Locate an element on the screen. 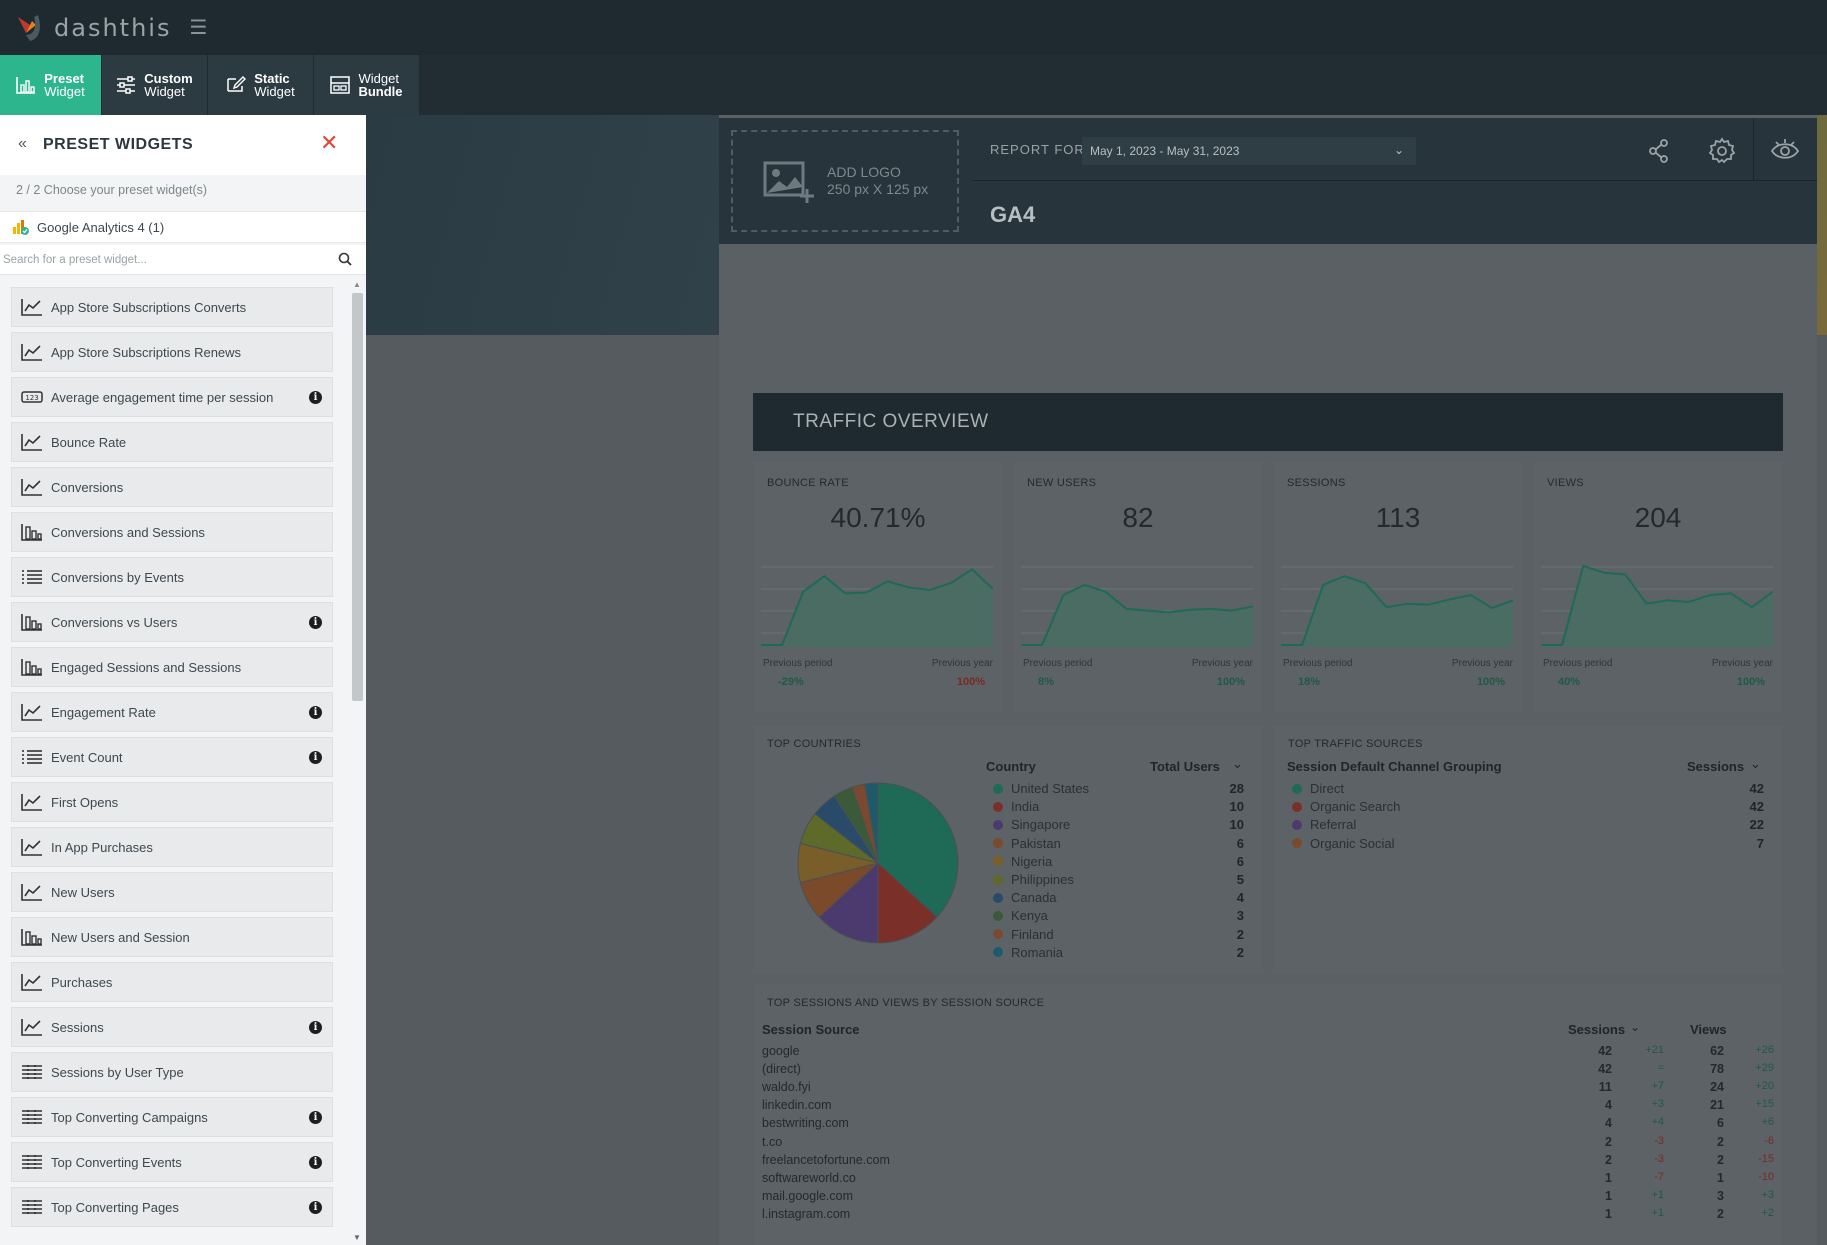 Image resolution: width=1827 pixels, height=1245 pixels. dashthis-logo-icon is located at coordinates (29, 27).